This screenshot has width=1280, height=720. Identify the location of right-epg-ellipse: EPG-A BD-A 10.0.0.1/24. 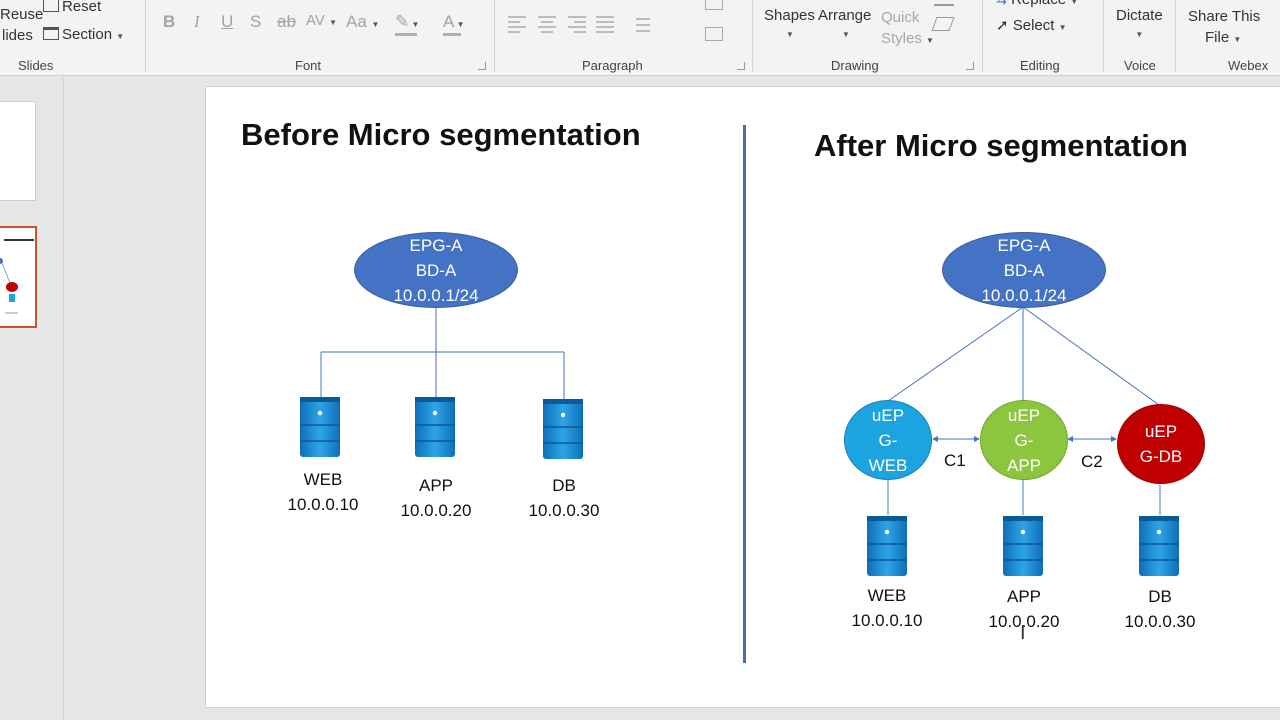
(1024, 270).